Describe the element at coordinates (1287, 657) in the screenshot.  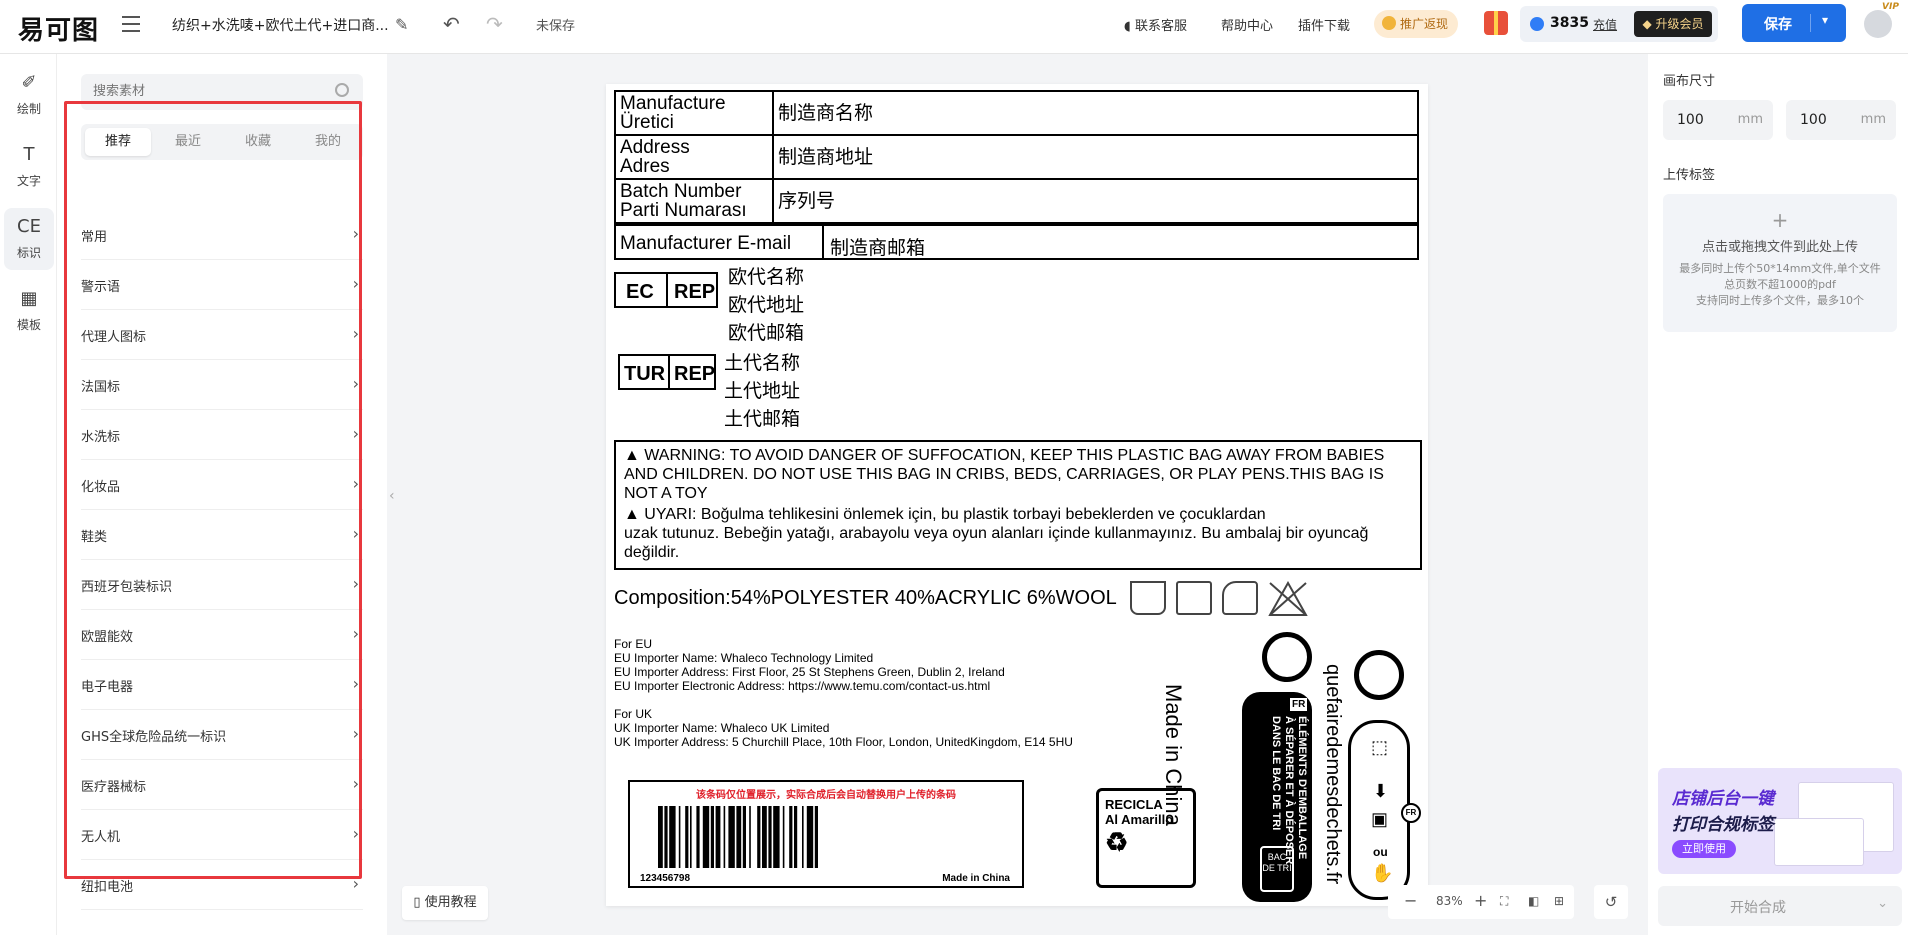
I see `triman-icon` at that location.